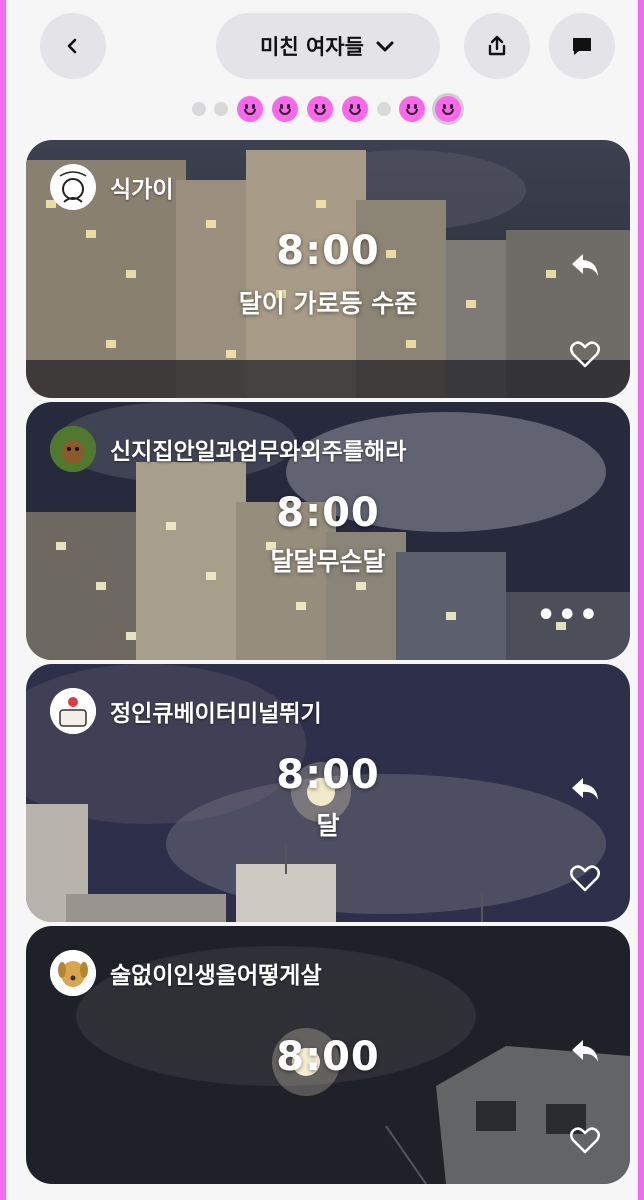  What do you see at coordinates (328, 303) in the screenshot?
I see `post-caption: 달이 가로등 수준` at bounding box center [328, 303].